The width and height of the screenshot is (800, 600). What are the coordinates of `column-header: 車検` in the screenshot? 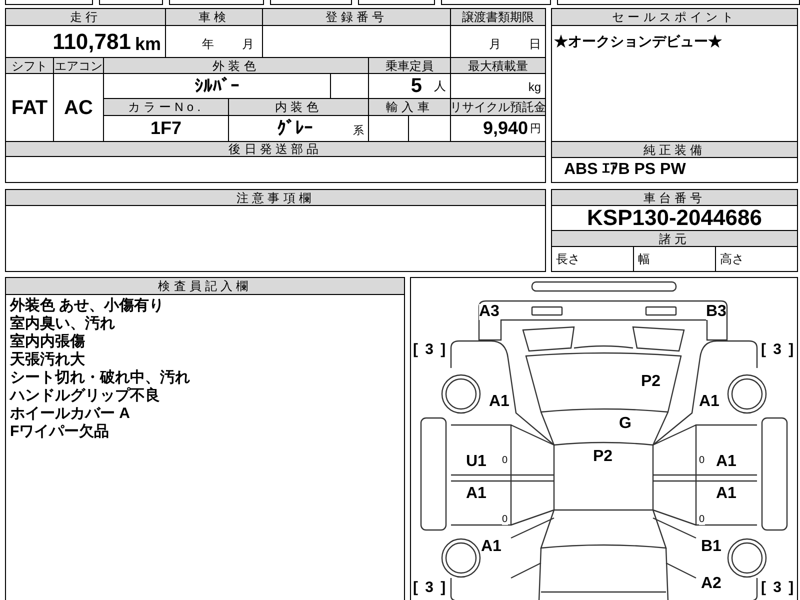 It's located at (214, 17).